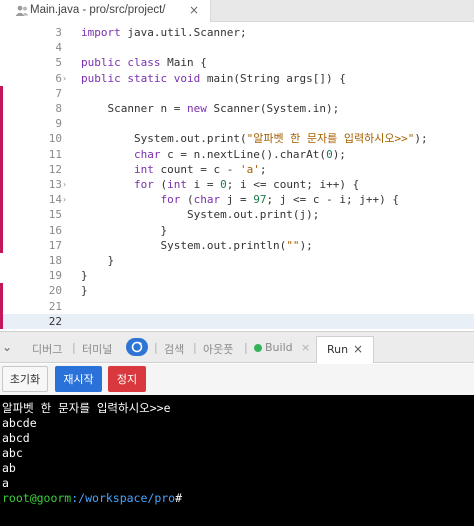  What do you see at coordinates (55, 230) in the screenshot?
I see `line-number: 16` at bounding box center [55, 230].